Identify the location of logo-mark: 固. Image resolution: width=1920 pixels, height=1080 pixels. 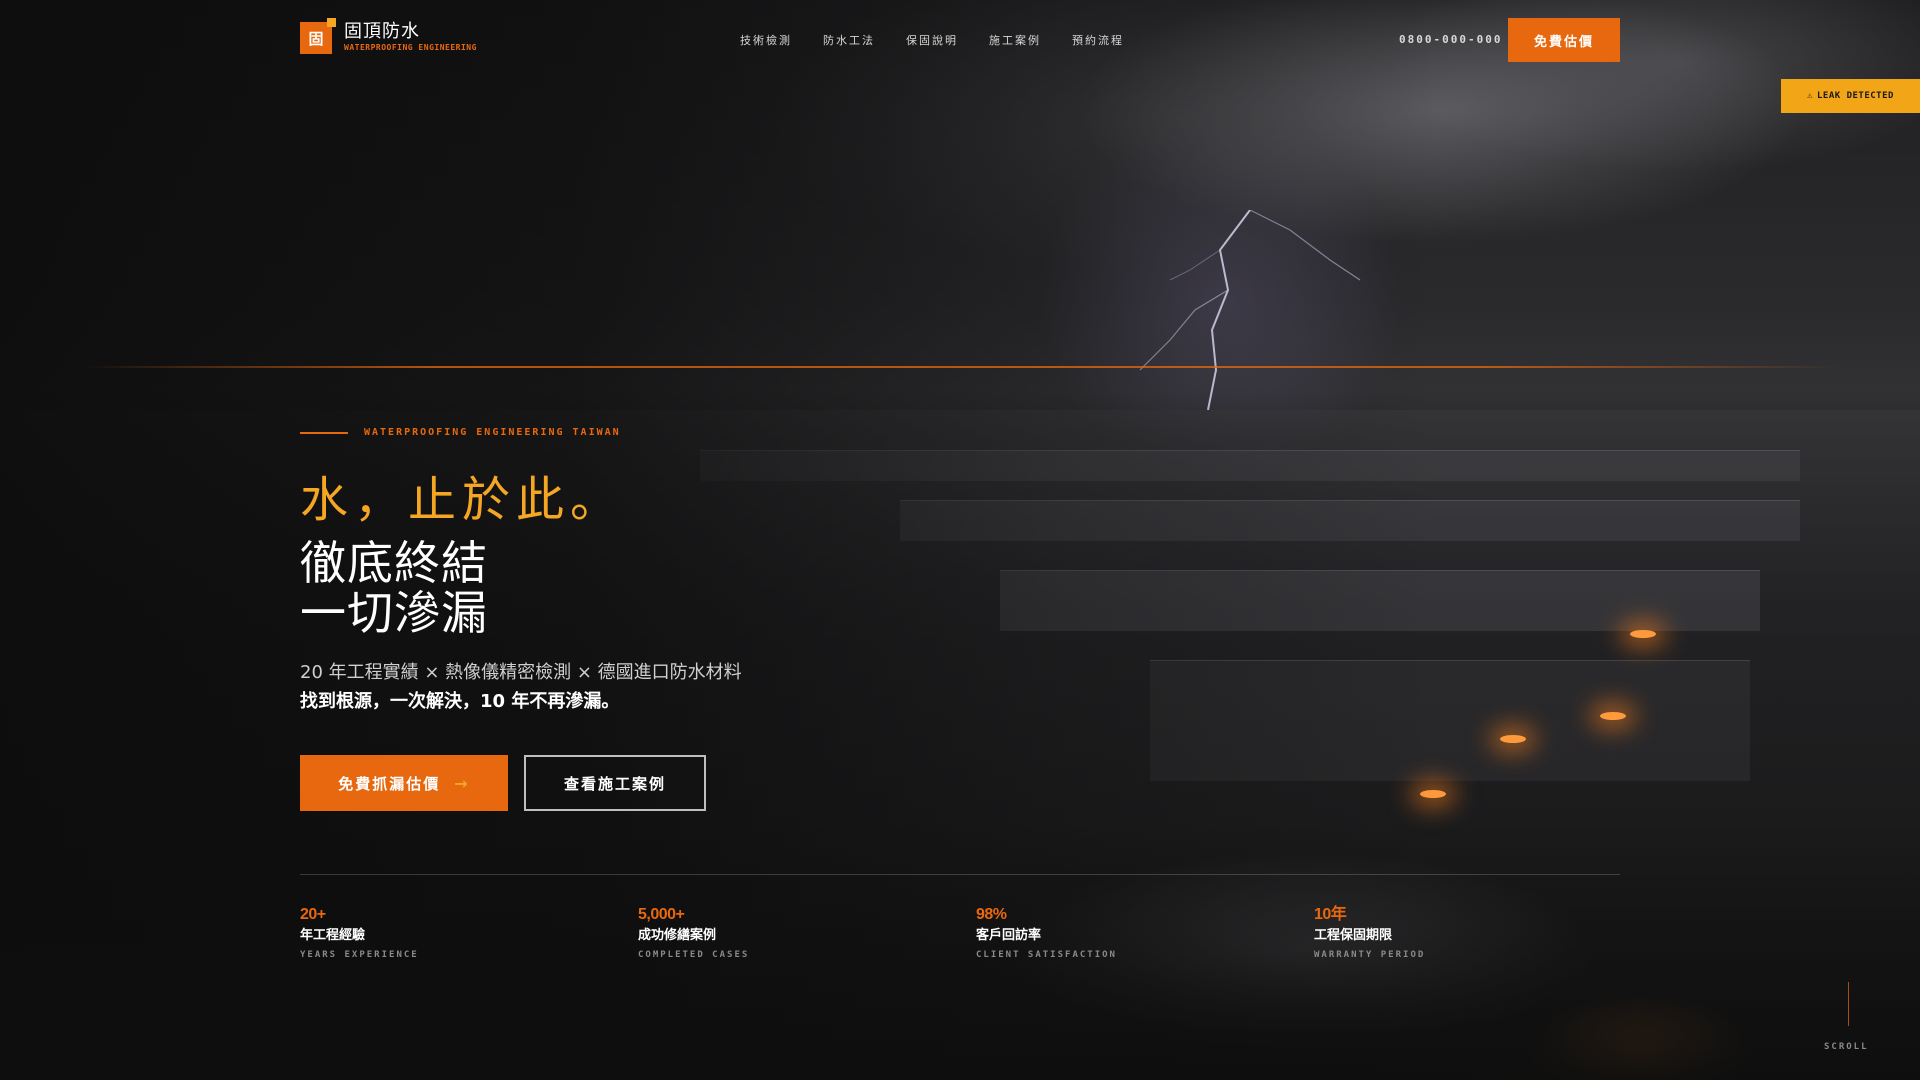
(318, 36).